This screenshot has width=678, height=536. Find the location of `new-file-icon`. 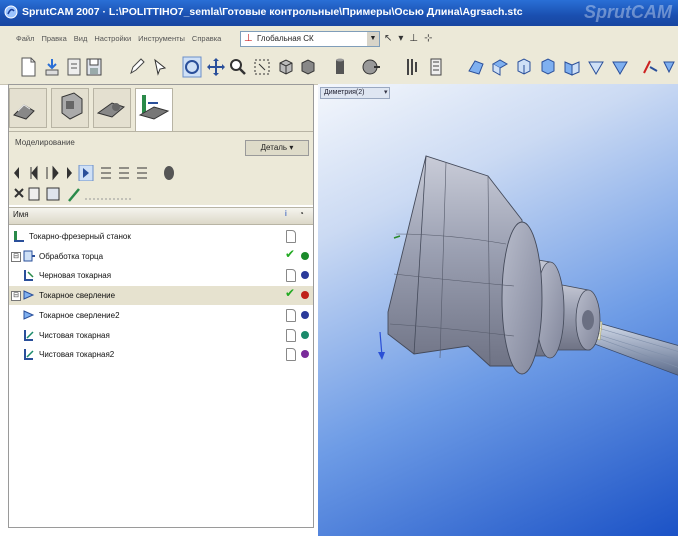

new-file-icon is located at coordinates (28, 67).